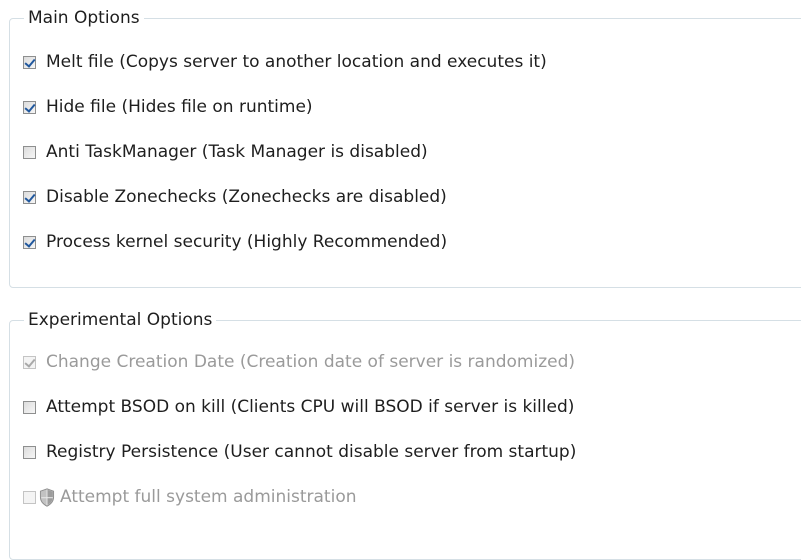 The height and width of the screenshot is (560, 801). What do you see at coordinates (84, 18) in the screenshot?
I see `main-options-legend: Main Options` at bounding box center [84, 18].